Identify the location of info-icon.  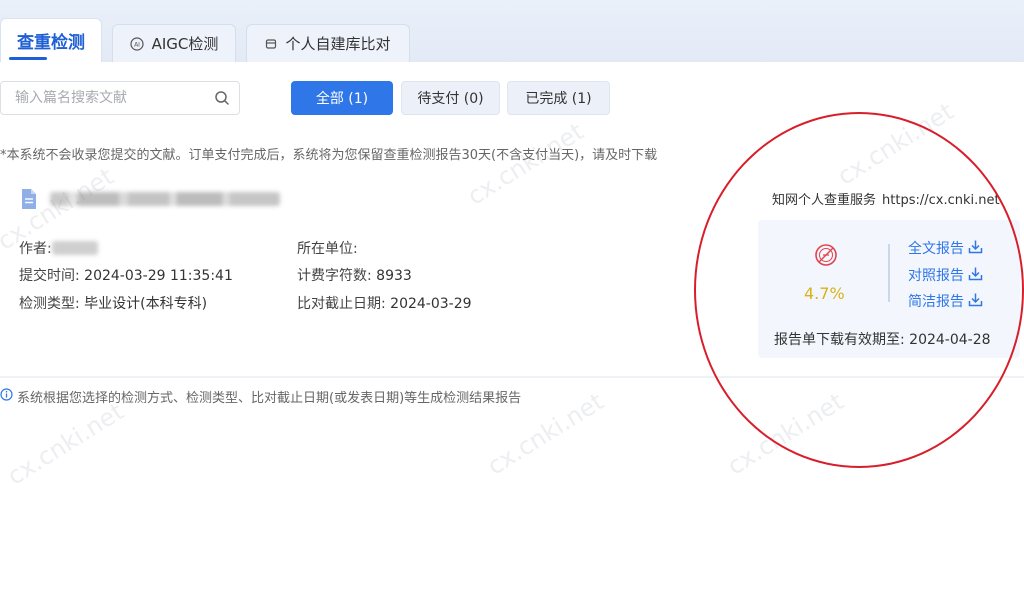
(6, 396).